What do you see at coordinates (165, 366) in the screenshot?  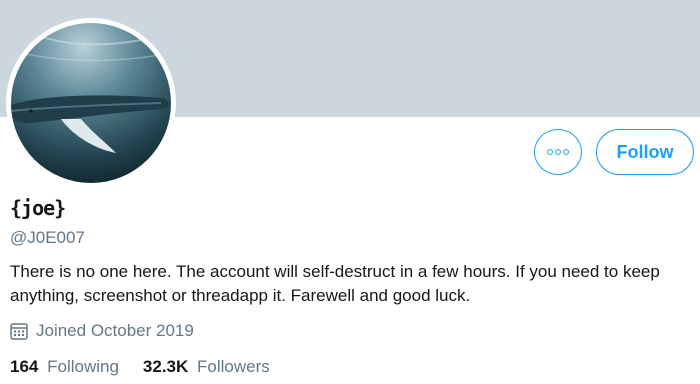 I see `followers-count: 32.3K` at bounding box center [165, 366].